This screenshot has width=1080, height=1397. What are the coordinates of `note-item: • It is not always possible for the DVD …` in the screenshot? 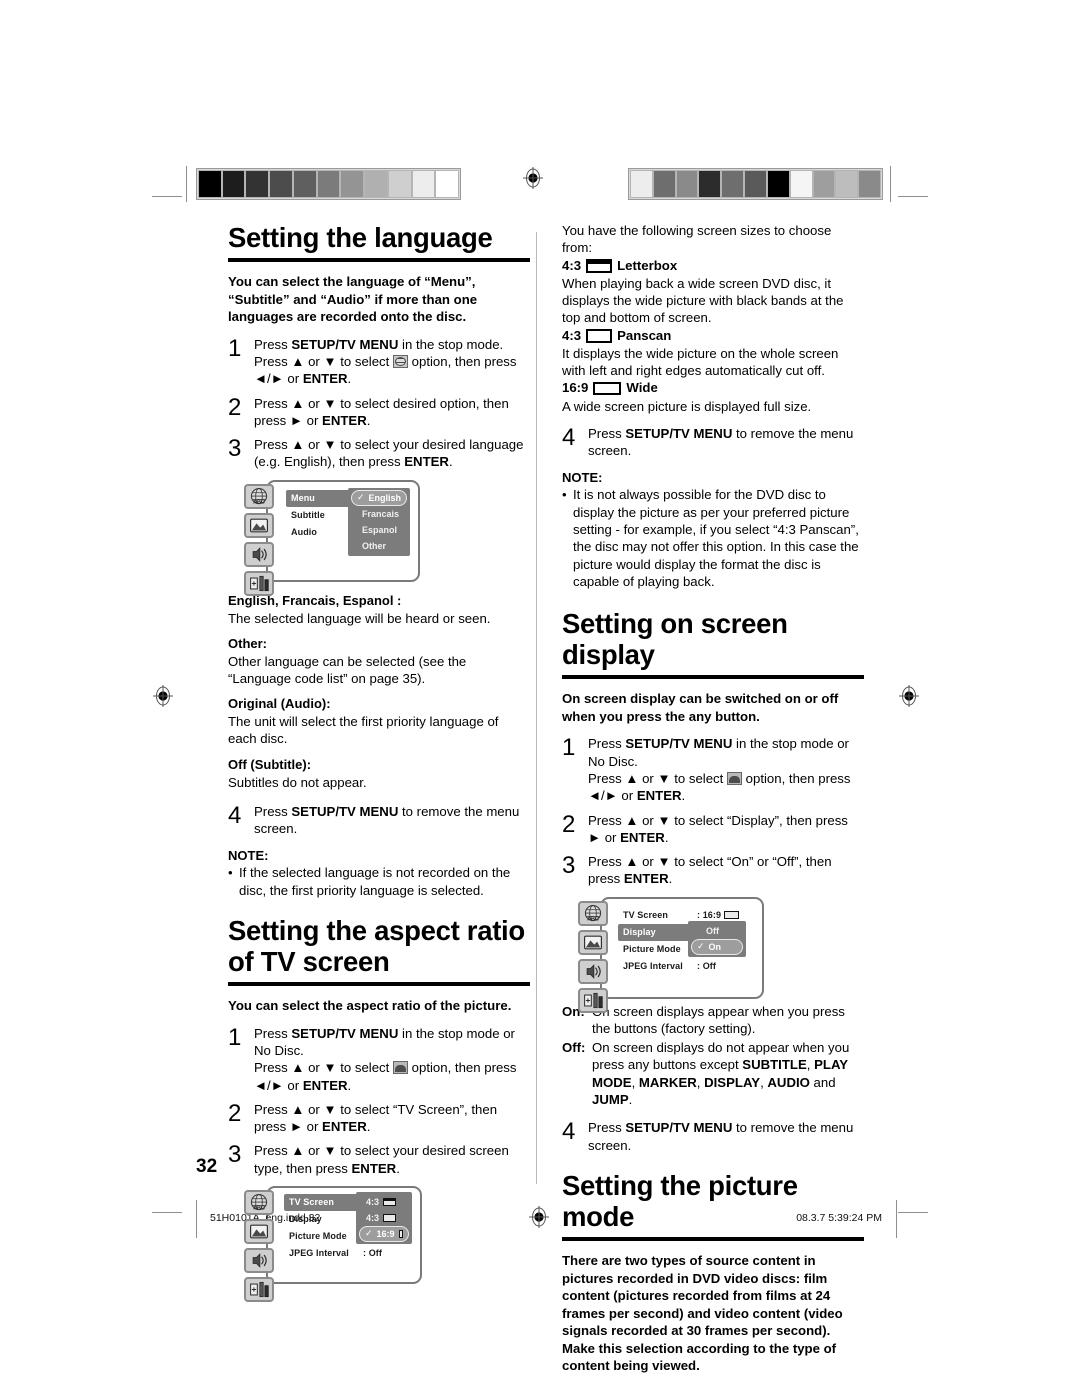 It's located at (713, 538).